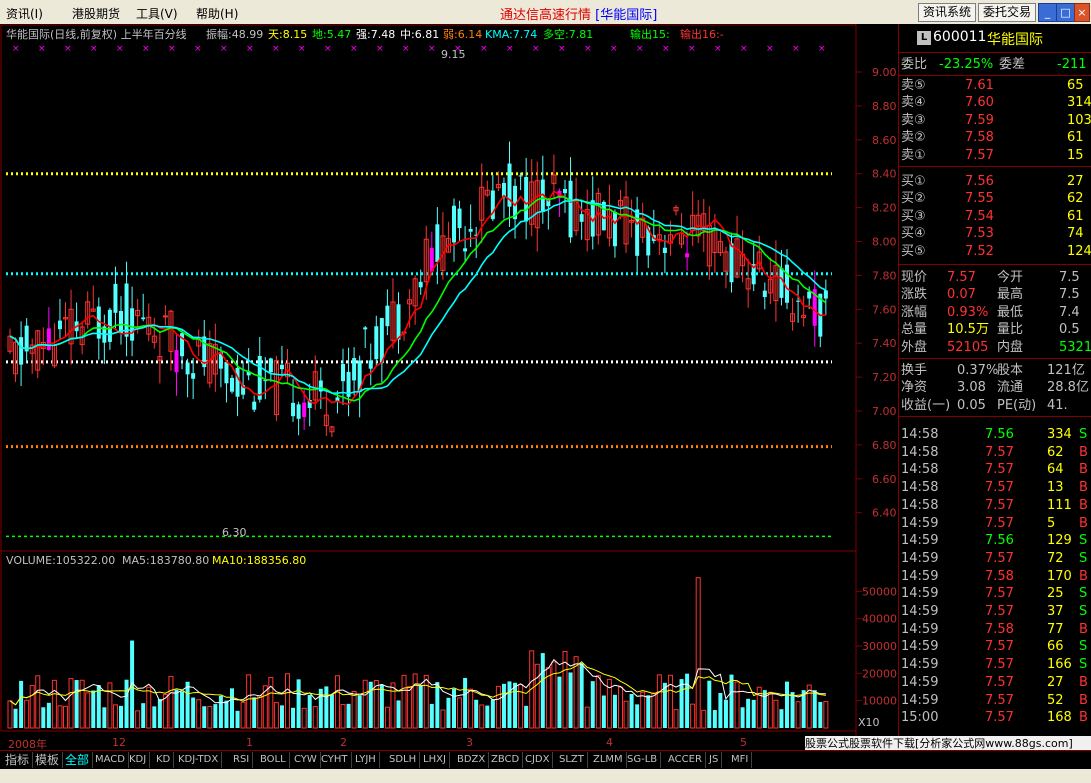 This screenshot has height=783, width=1091. Describe the element at coordinates (234, 34) in the screenshot. I see `amp-value: 振幅:48.99` at that location.